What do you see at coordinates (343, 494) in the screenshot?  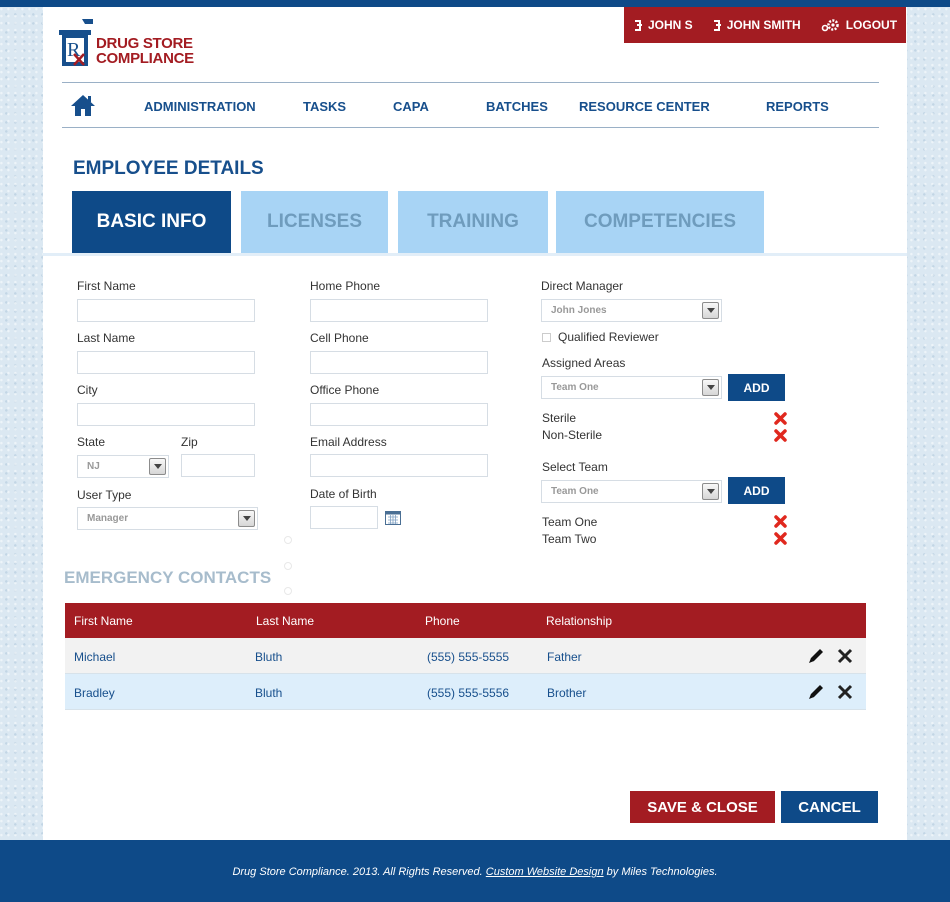 I see `dob-label: Date of Birth` at bounding box center [343, 494].